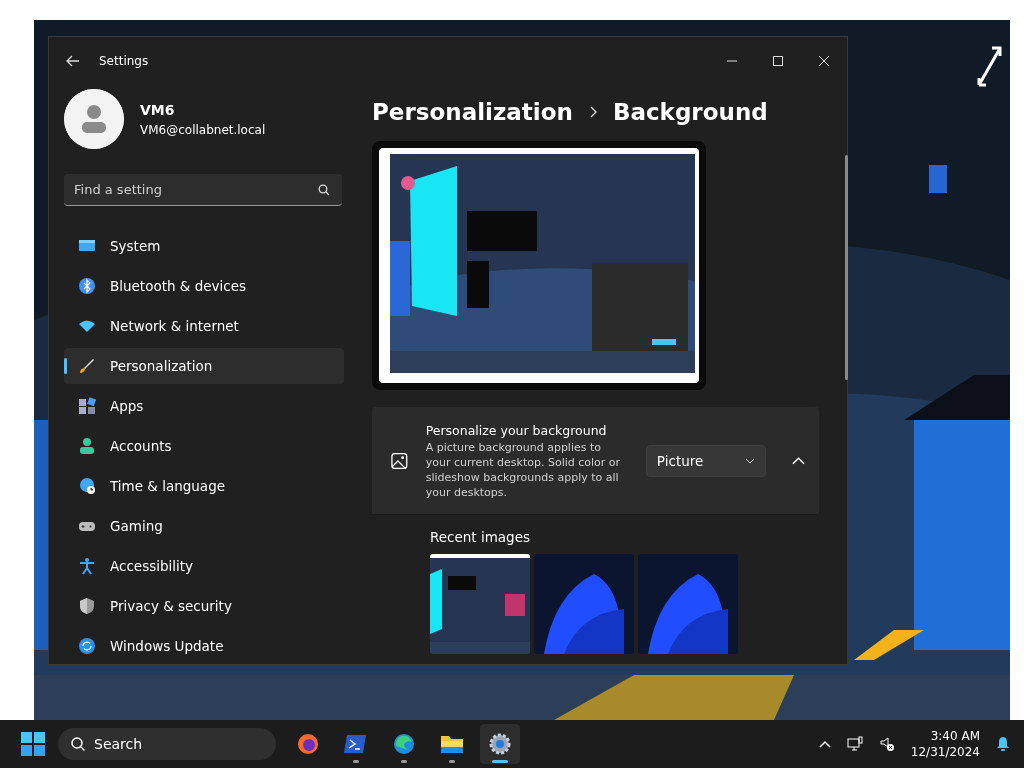 The height and width of the screenshot is (768, 1024). I want to click on caret-icon, so click(750, 460).